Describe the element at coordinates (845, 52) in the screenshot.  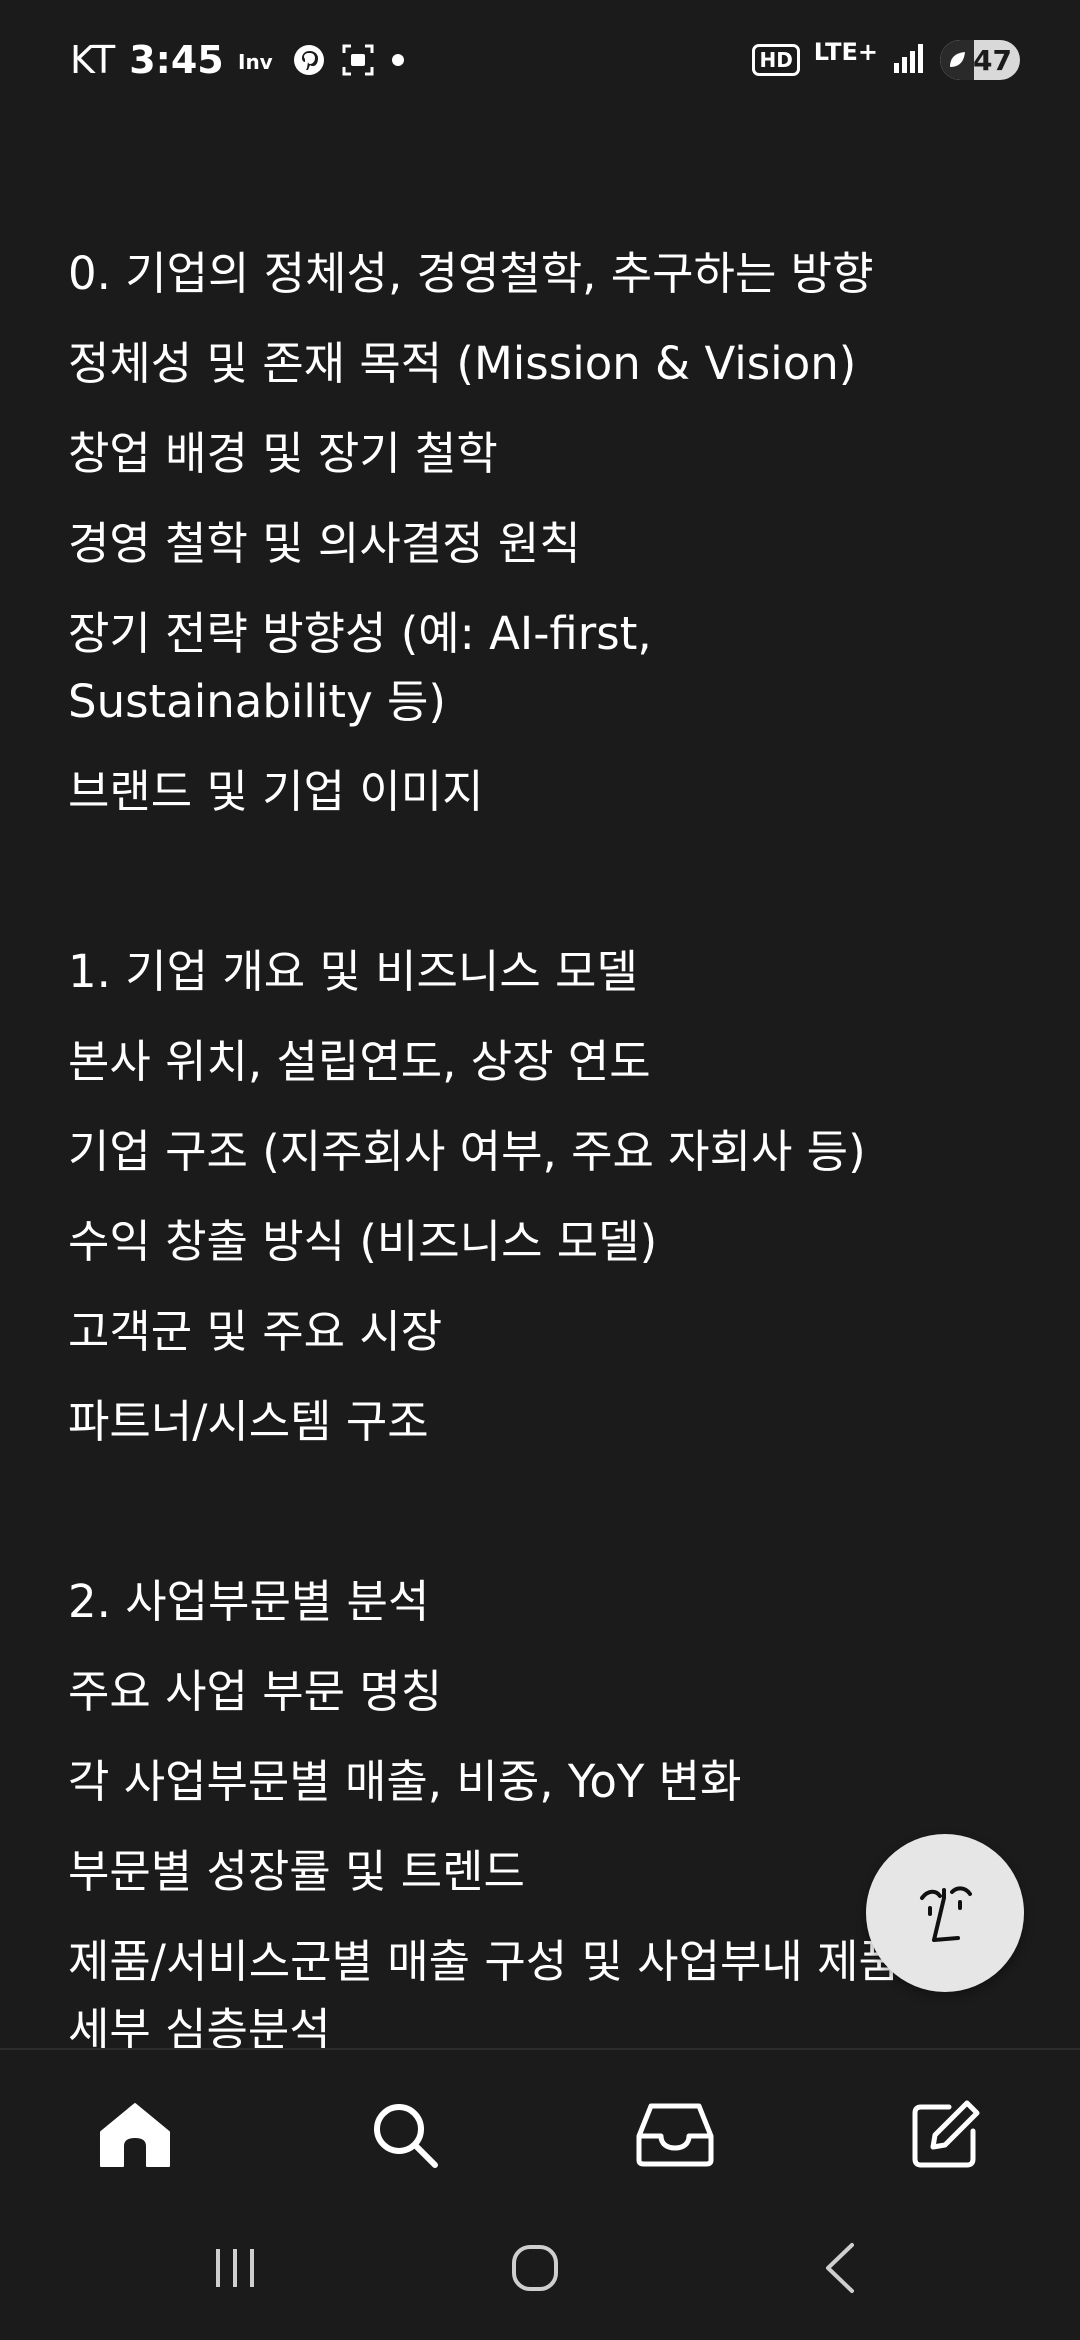
I see `lte-indicator: LTE+` at that location.